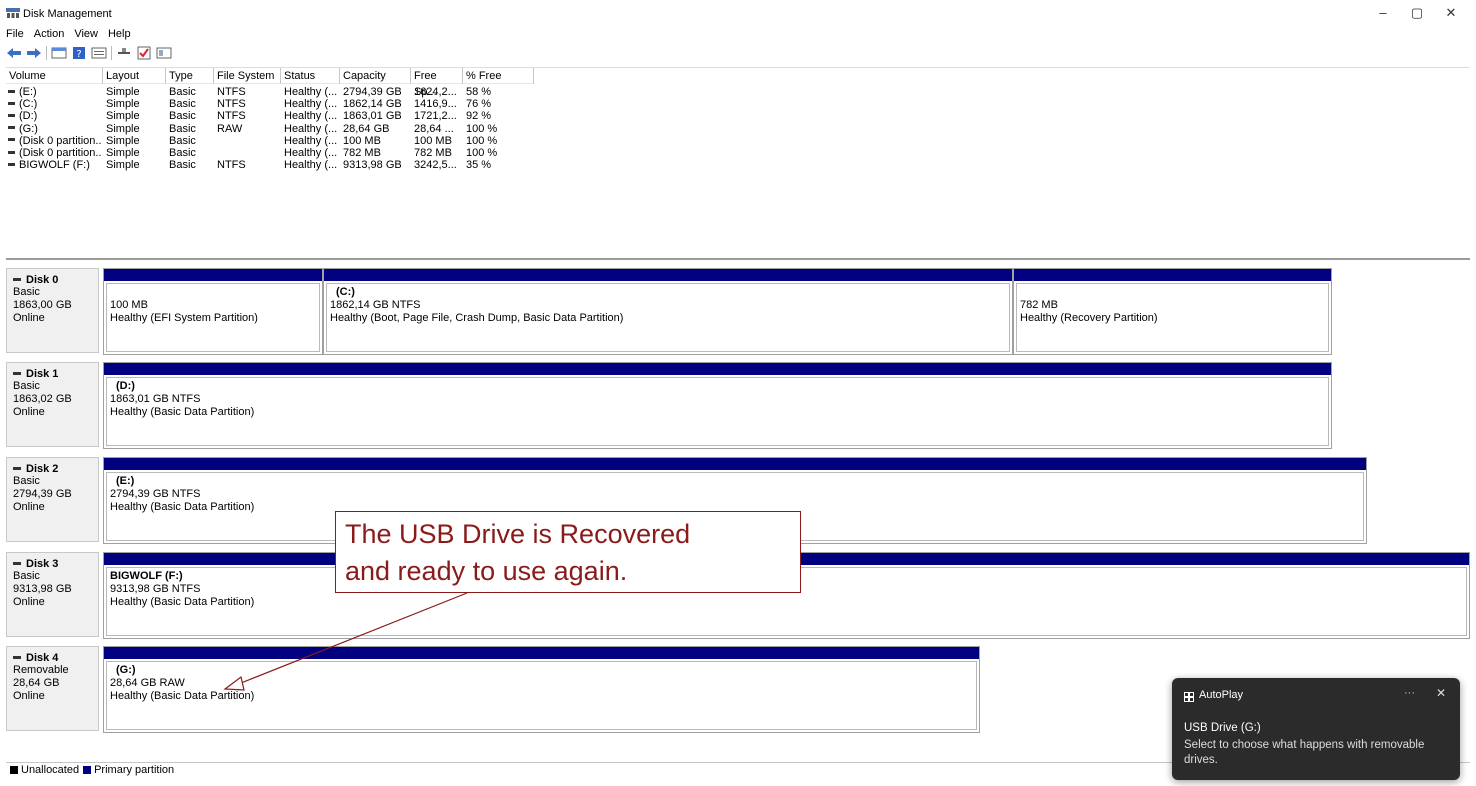  Describe the element at coordinates (1189, 697) in the screenshot. I see `autoplay-icon` at that location.